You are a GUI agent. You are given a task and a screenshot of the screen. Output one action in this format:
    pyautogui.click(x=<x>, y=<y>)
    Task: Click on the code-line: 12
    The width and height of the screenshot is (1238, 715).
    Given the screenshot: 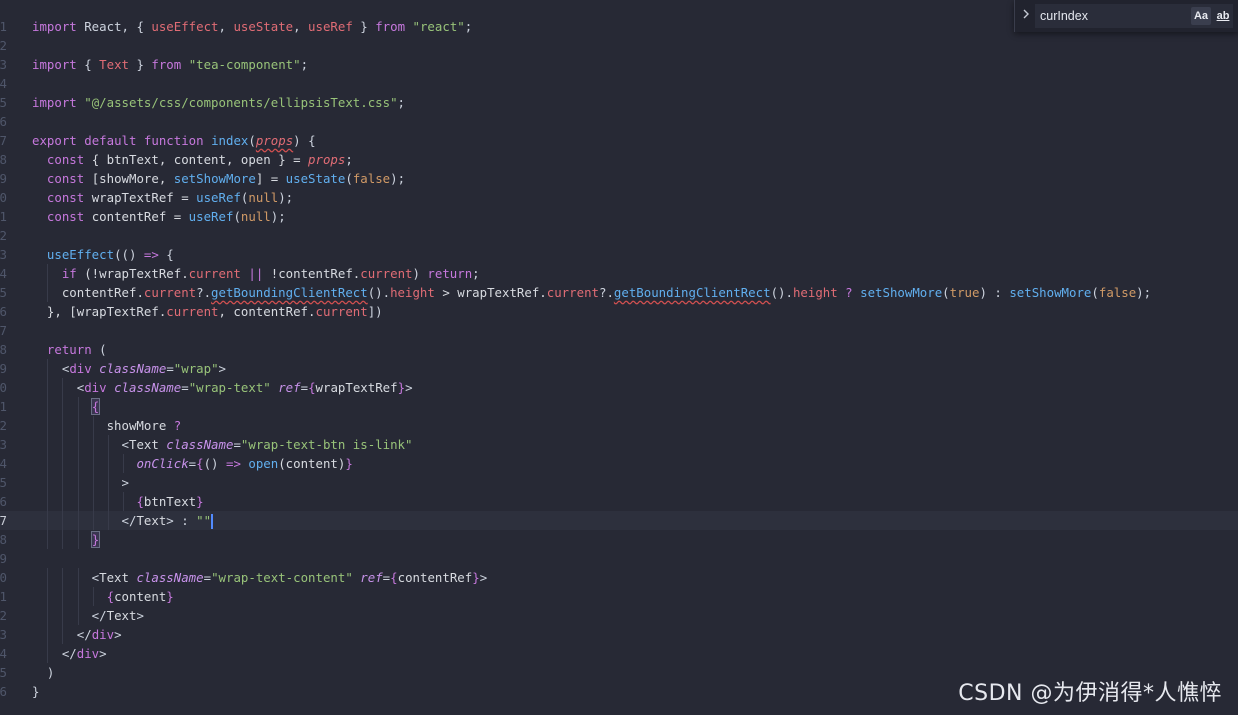 What is the action you would take?
    pyautogui.click(x=619, y=235)
    